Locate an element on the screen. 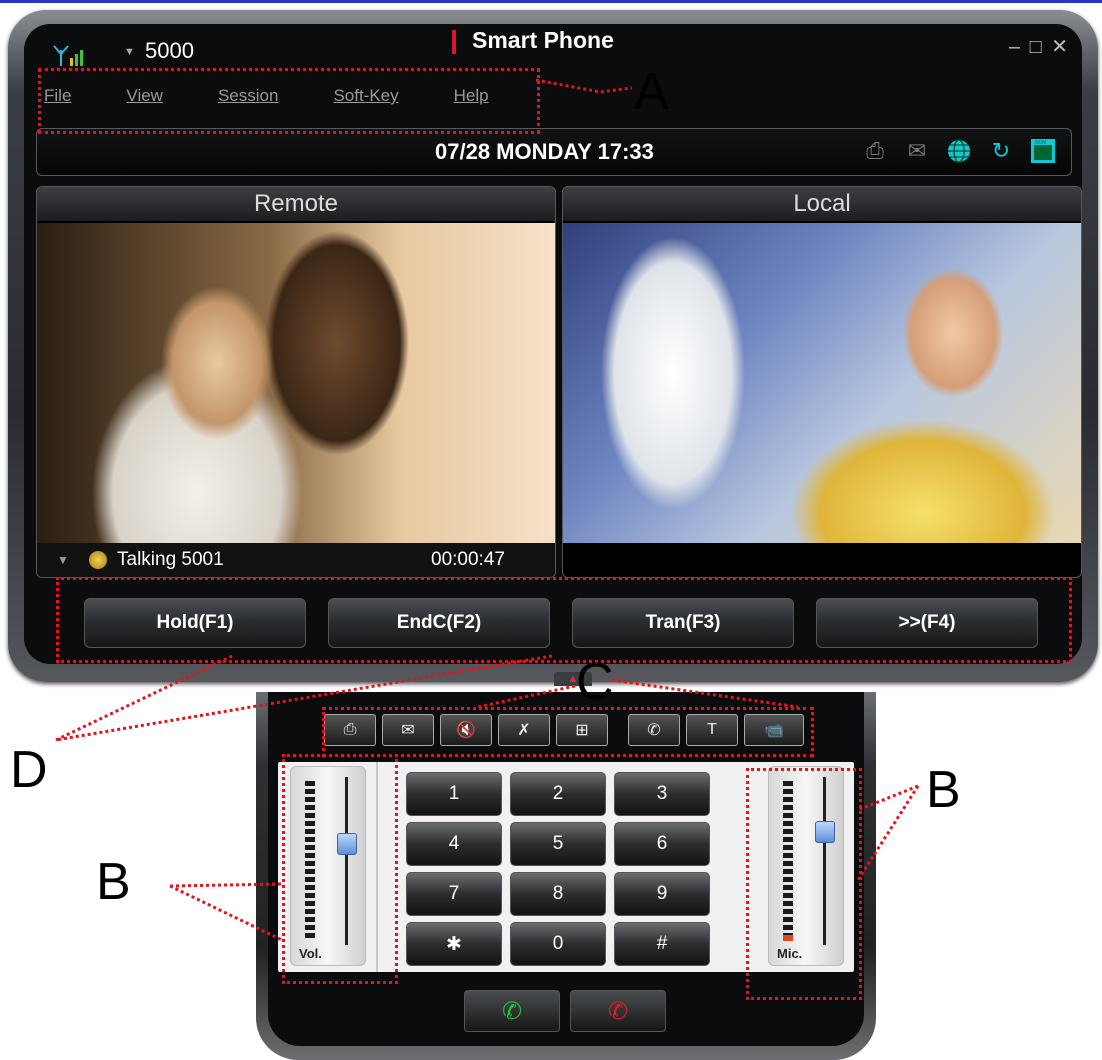 This screenshot has width=1102, height=1060. svg-text: NUM is located at coordinates (1040, 143).